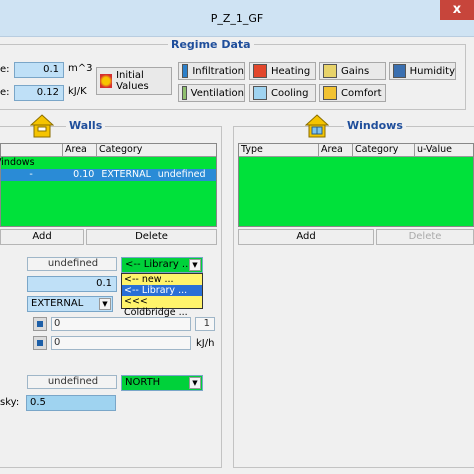  What do you see at coordinates (84, 174) in the screenshot?
I see `walls-row-area: 0.10` at bounding box center [84, 174].